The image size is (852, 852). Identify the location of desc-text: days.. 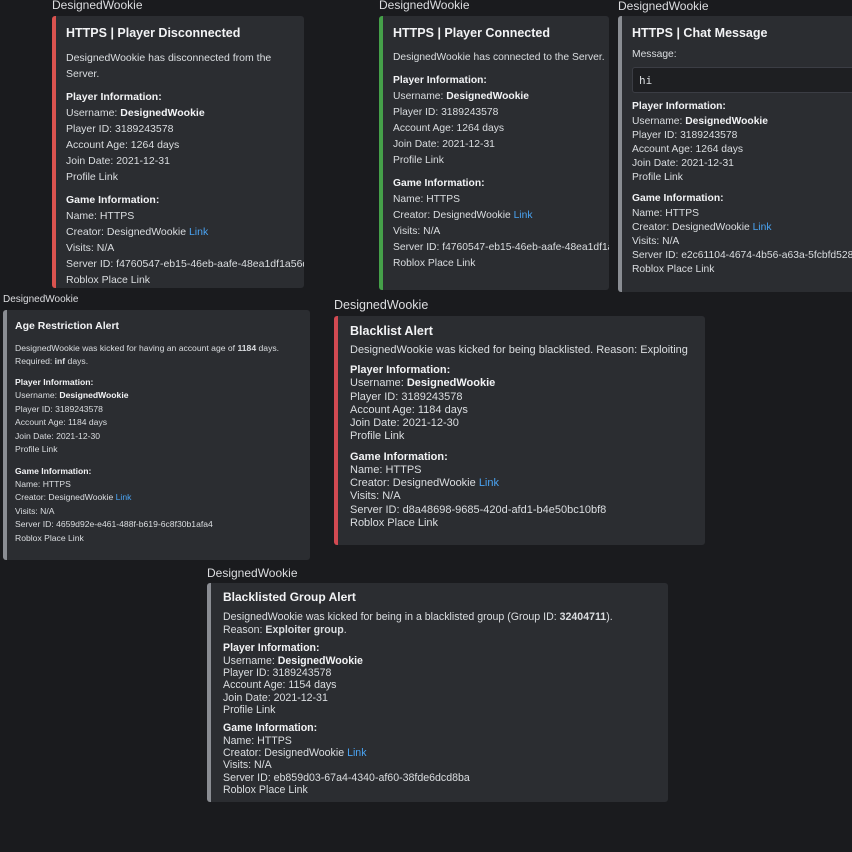
(77, 361).